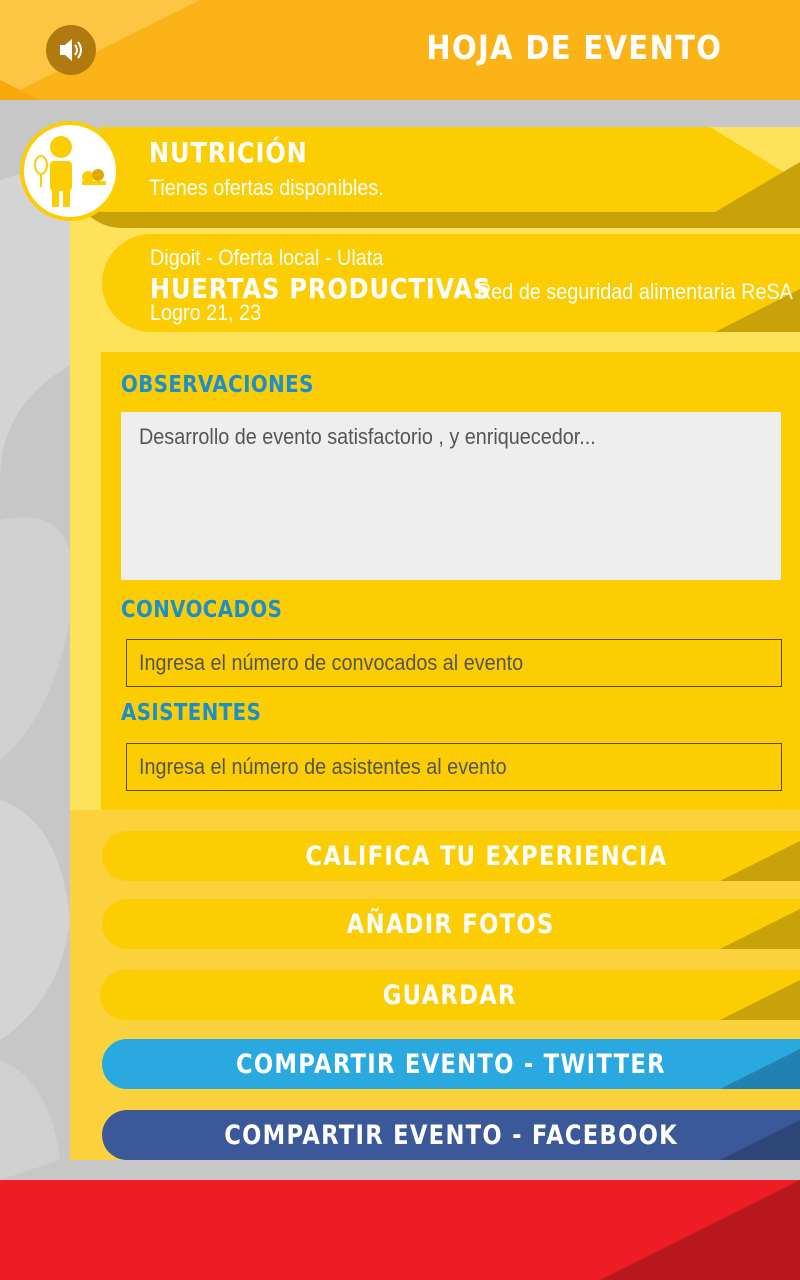 This screenshot has width=800, height=1280. I want to click on category-avatar, so click(70, 171).